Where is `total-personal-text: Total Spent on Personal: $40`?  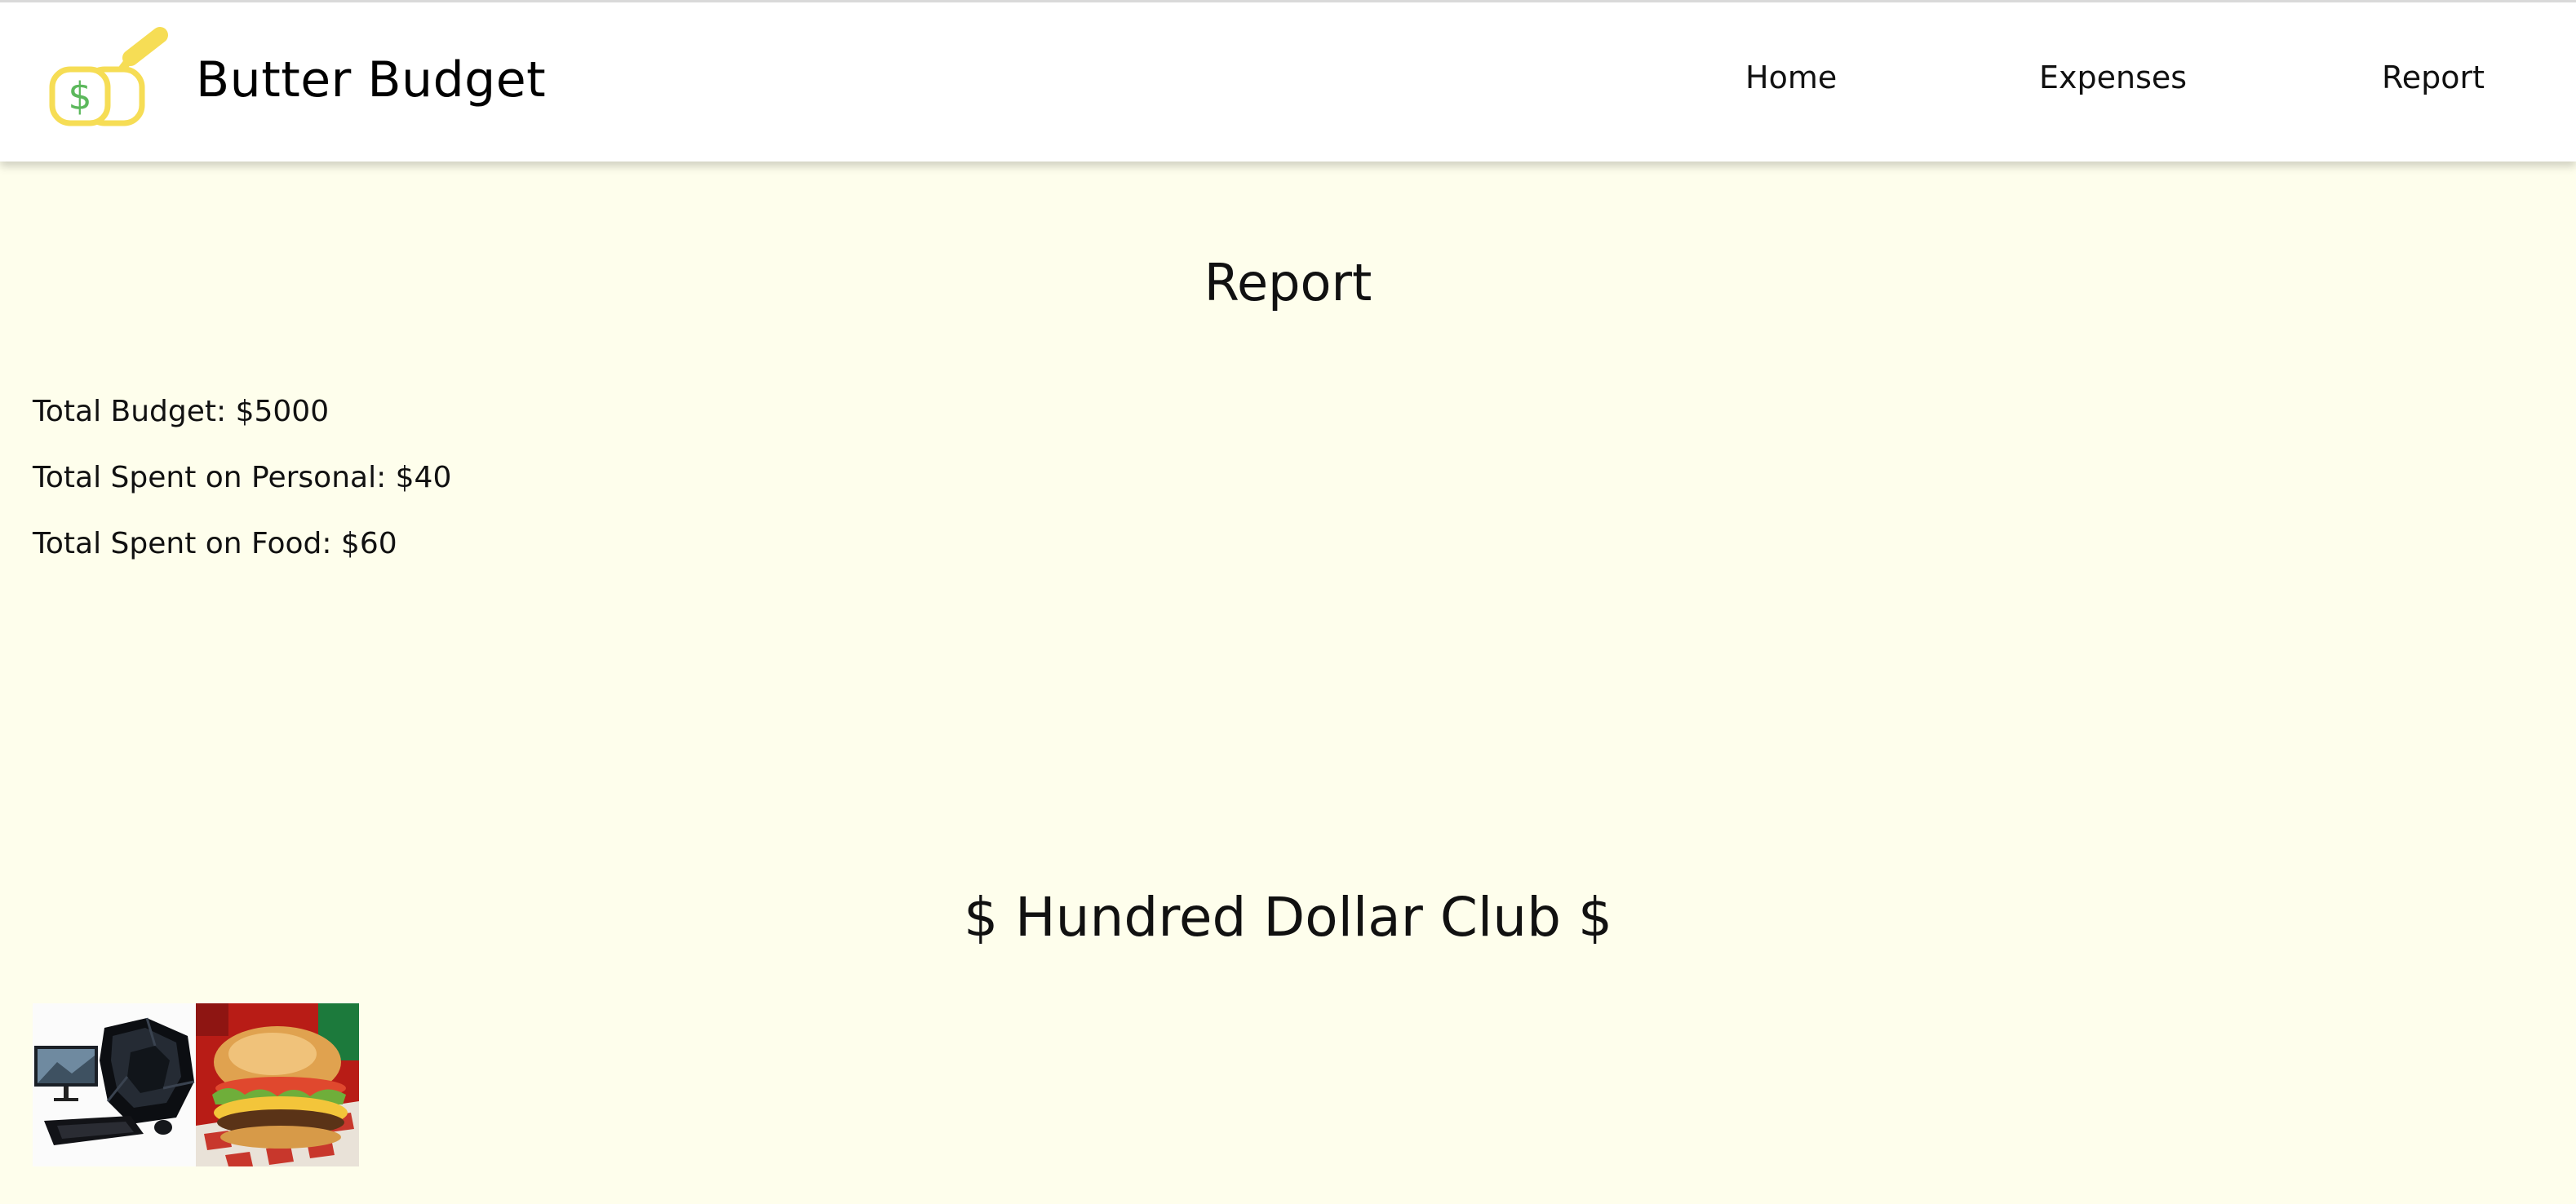
total-personal-text: Total Spent on Personal: $40 is located at coordinates (242, 477).